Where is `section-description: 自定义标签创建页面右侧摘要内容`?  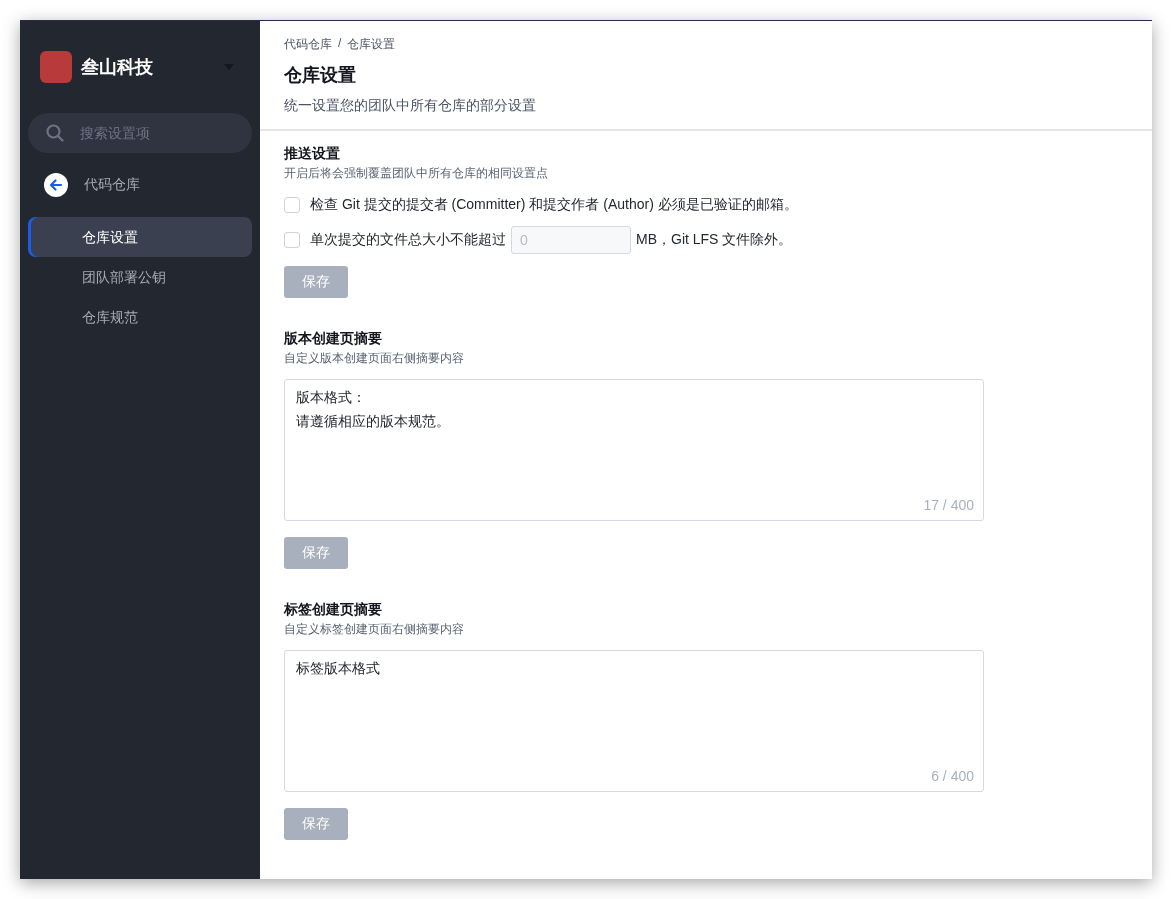 section-description: 自定义标签创建页面右侧摘要内容 is located at coordinates (374, 629).